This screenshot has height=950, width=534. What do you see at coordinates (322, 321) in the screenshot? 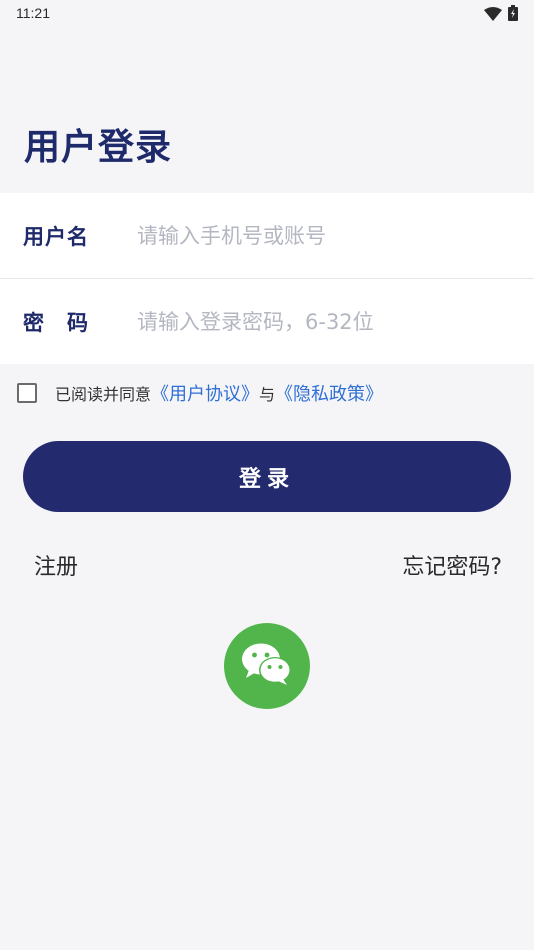
I see `password-input` at bounding box center [322, 321].